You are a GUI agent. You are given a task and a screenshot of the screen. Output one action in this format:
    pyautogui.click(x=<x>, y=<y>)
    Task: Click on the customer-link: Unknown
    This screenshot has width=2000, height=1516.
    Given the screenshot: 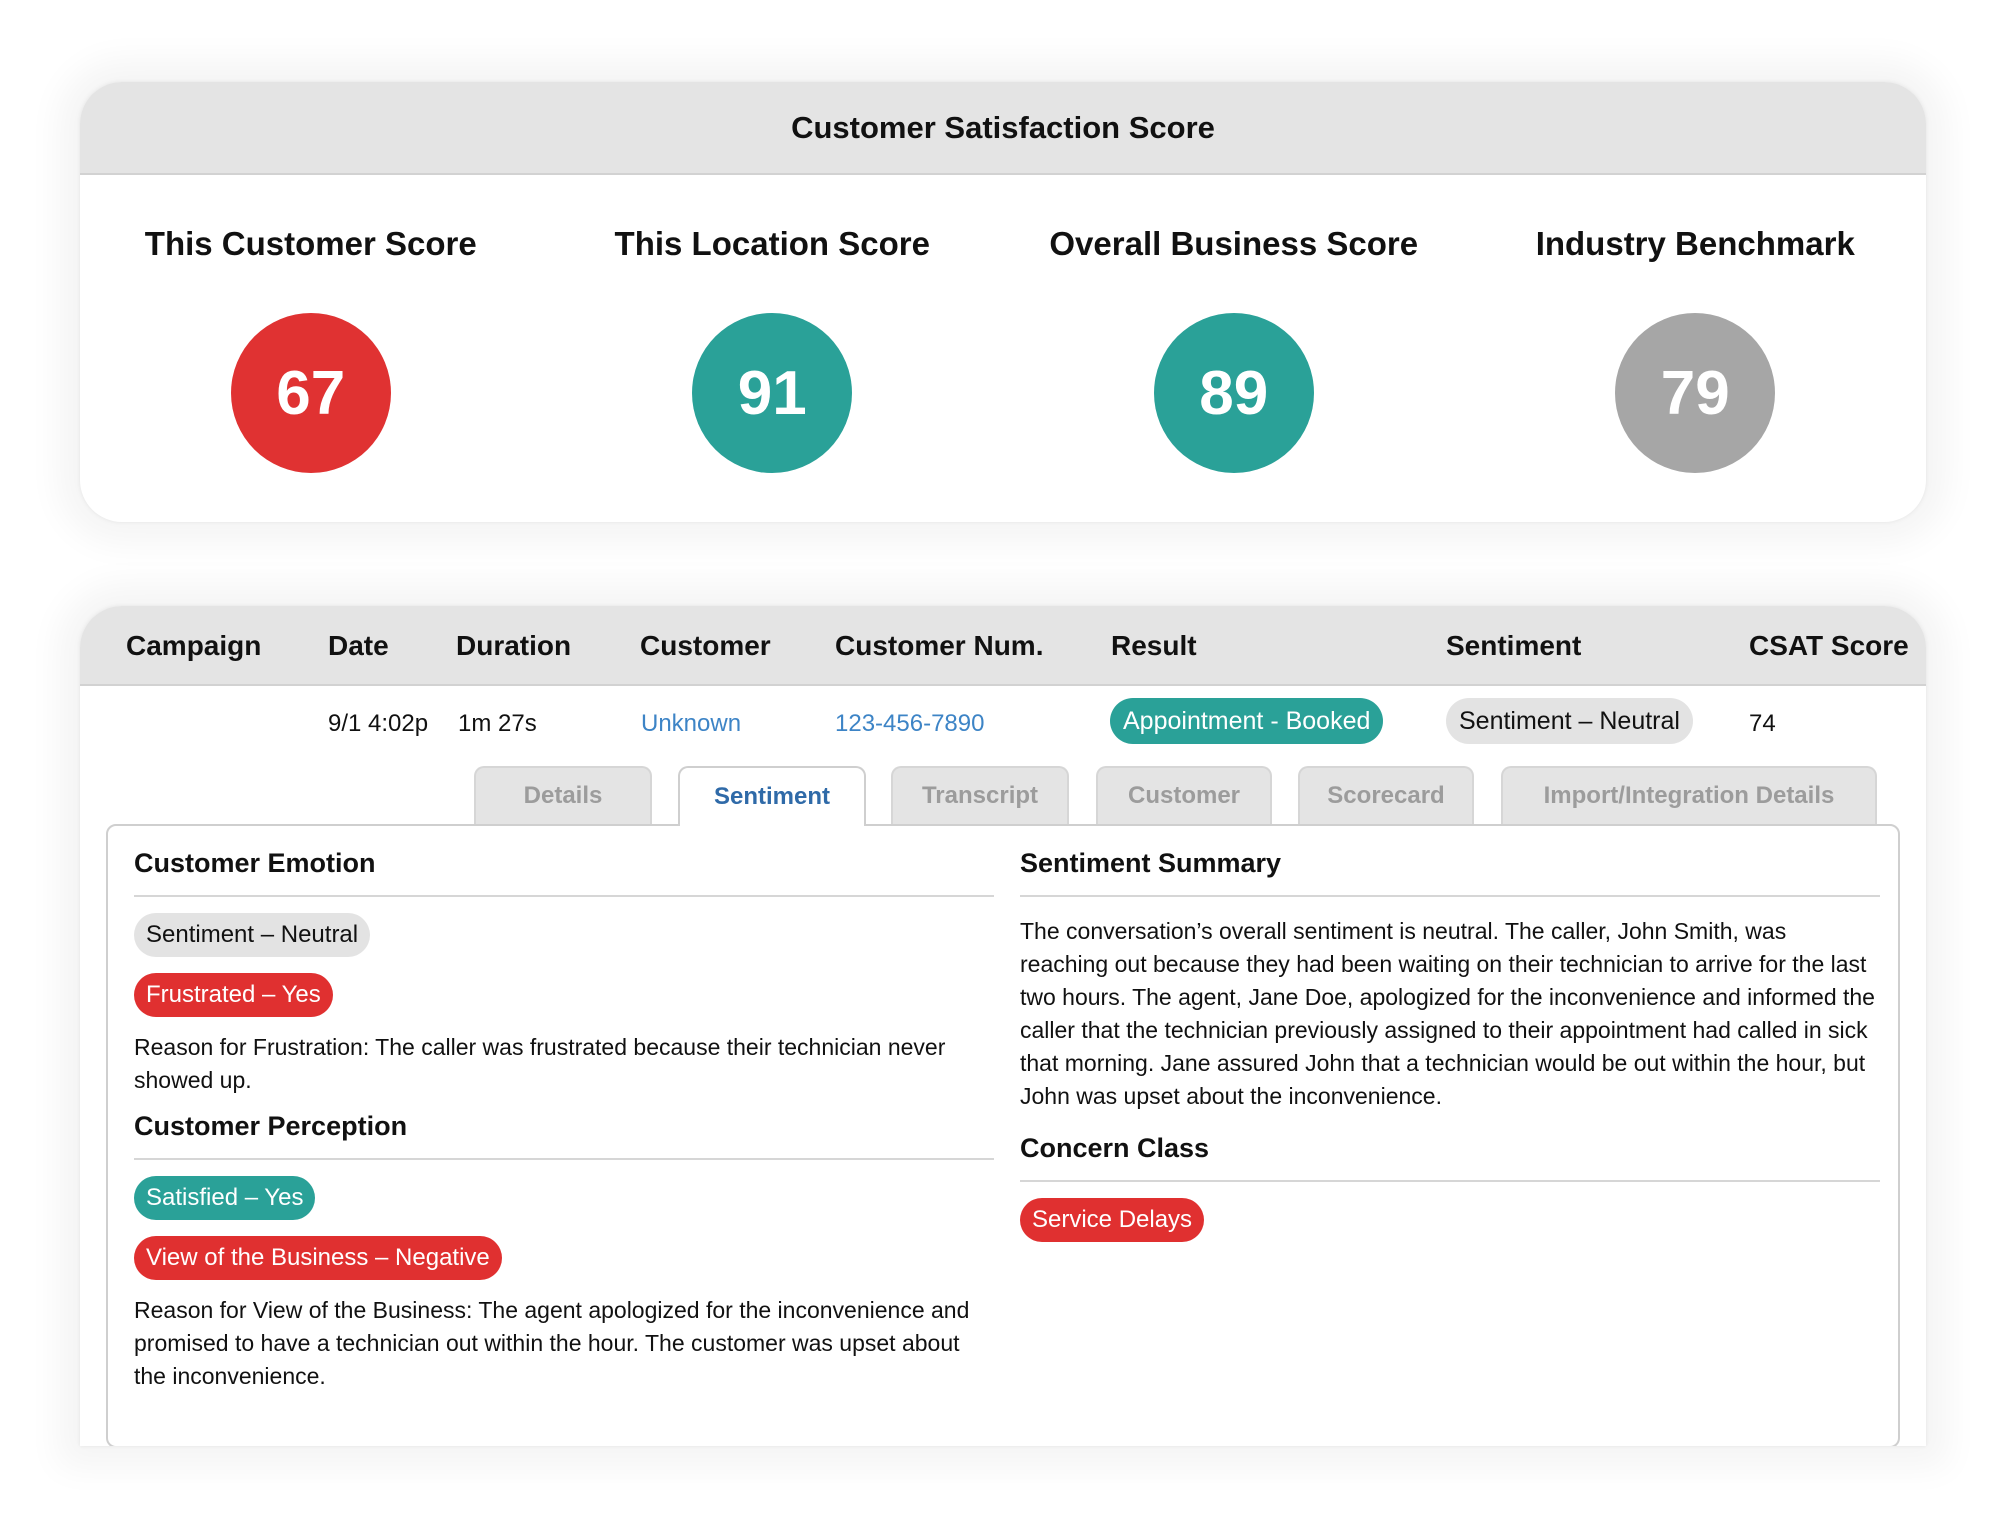 What is the action you would take?
    pyautogui.click(x=691, y=724)
    